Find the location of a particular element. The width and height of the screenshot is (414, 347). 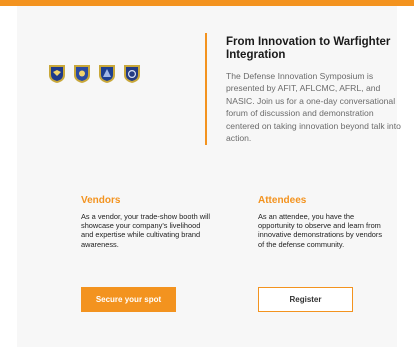

attendees-title: Attendees is located at coordinates (282, 200).